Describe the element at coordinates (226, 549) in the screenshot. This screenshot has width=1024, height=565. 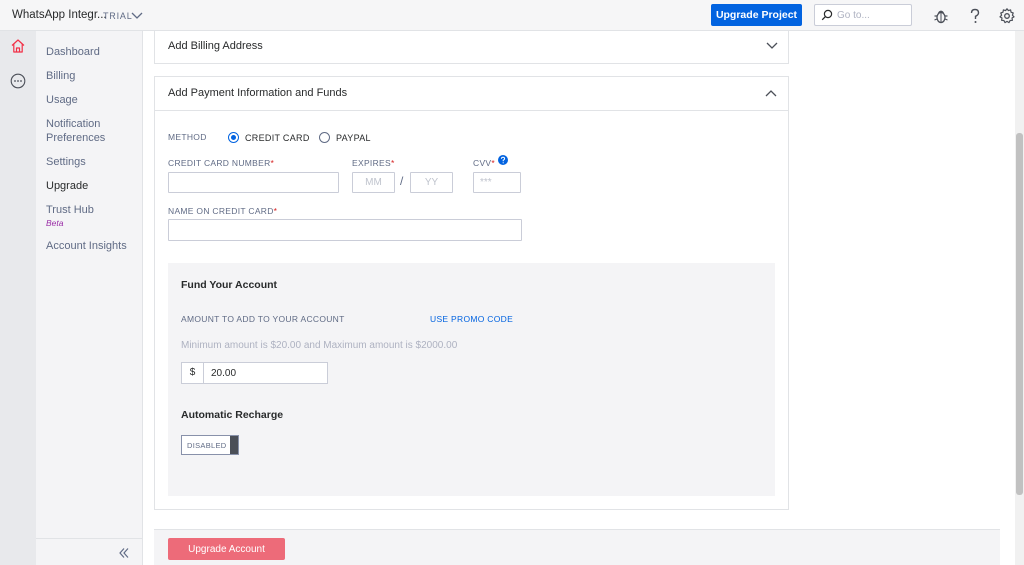
I see `upgrade-account-button: Upgrade Account` at that location.